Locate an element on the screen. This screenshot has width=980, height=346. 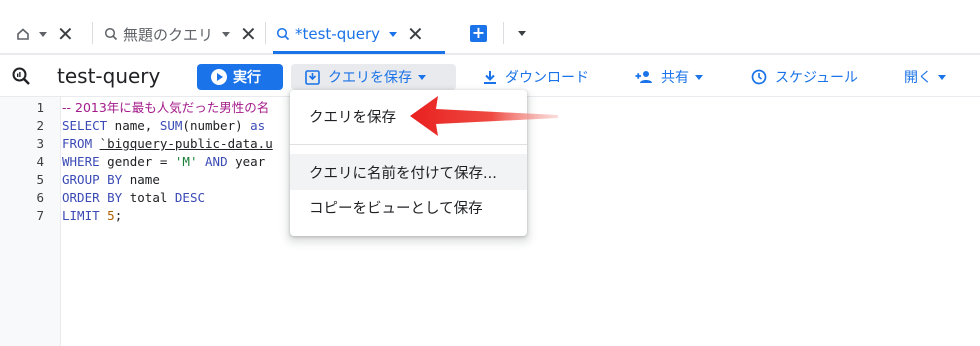
home-icon is located at coordinates (23, 34).